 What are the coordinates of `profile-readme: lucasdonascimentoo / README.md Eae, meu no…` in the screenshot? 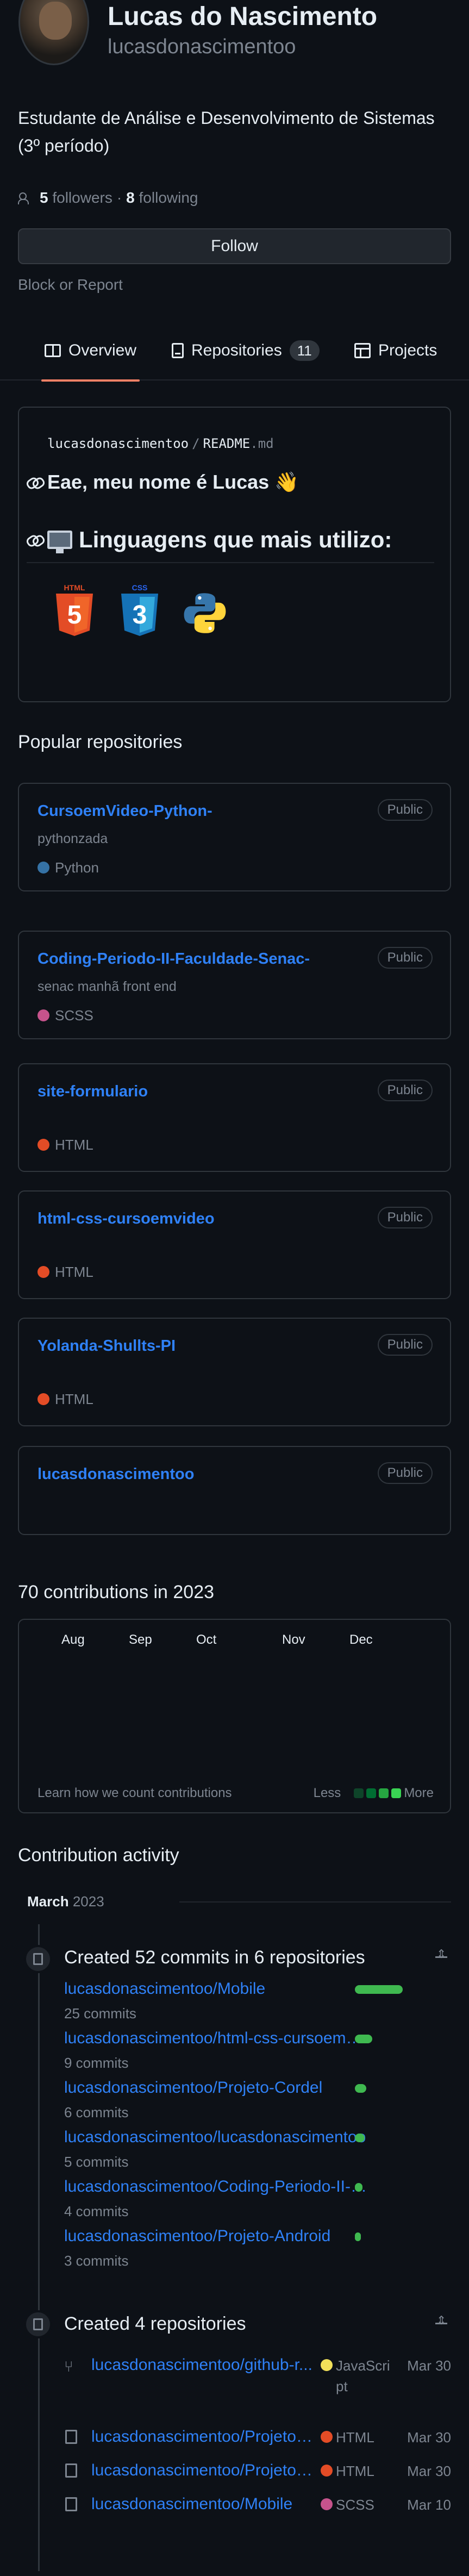 It's located at (234, 555).